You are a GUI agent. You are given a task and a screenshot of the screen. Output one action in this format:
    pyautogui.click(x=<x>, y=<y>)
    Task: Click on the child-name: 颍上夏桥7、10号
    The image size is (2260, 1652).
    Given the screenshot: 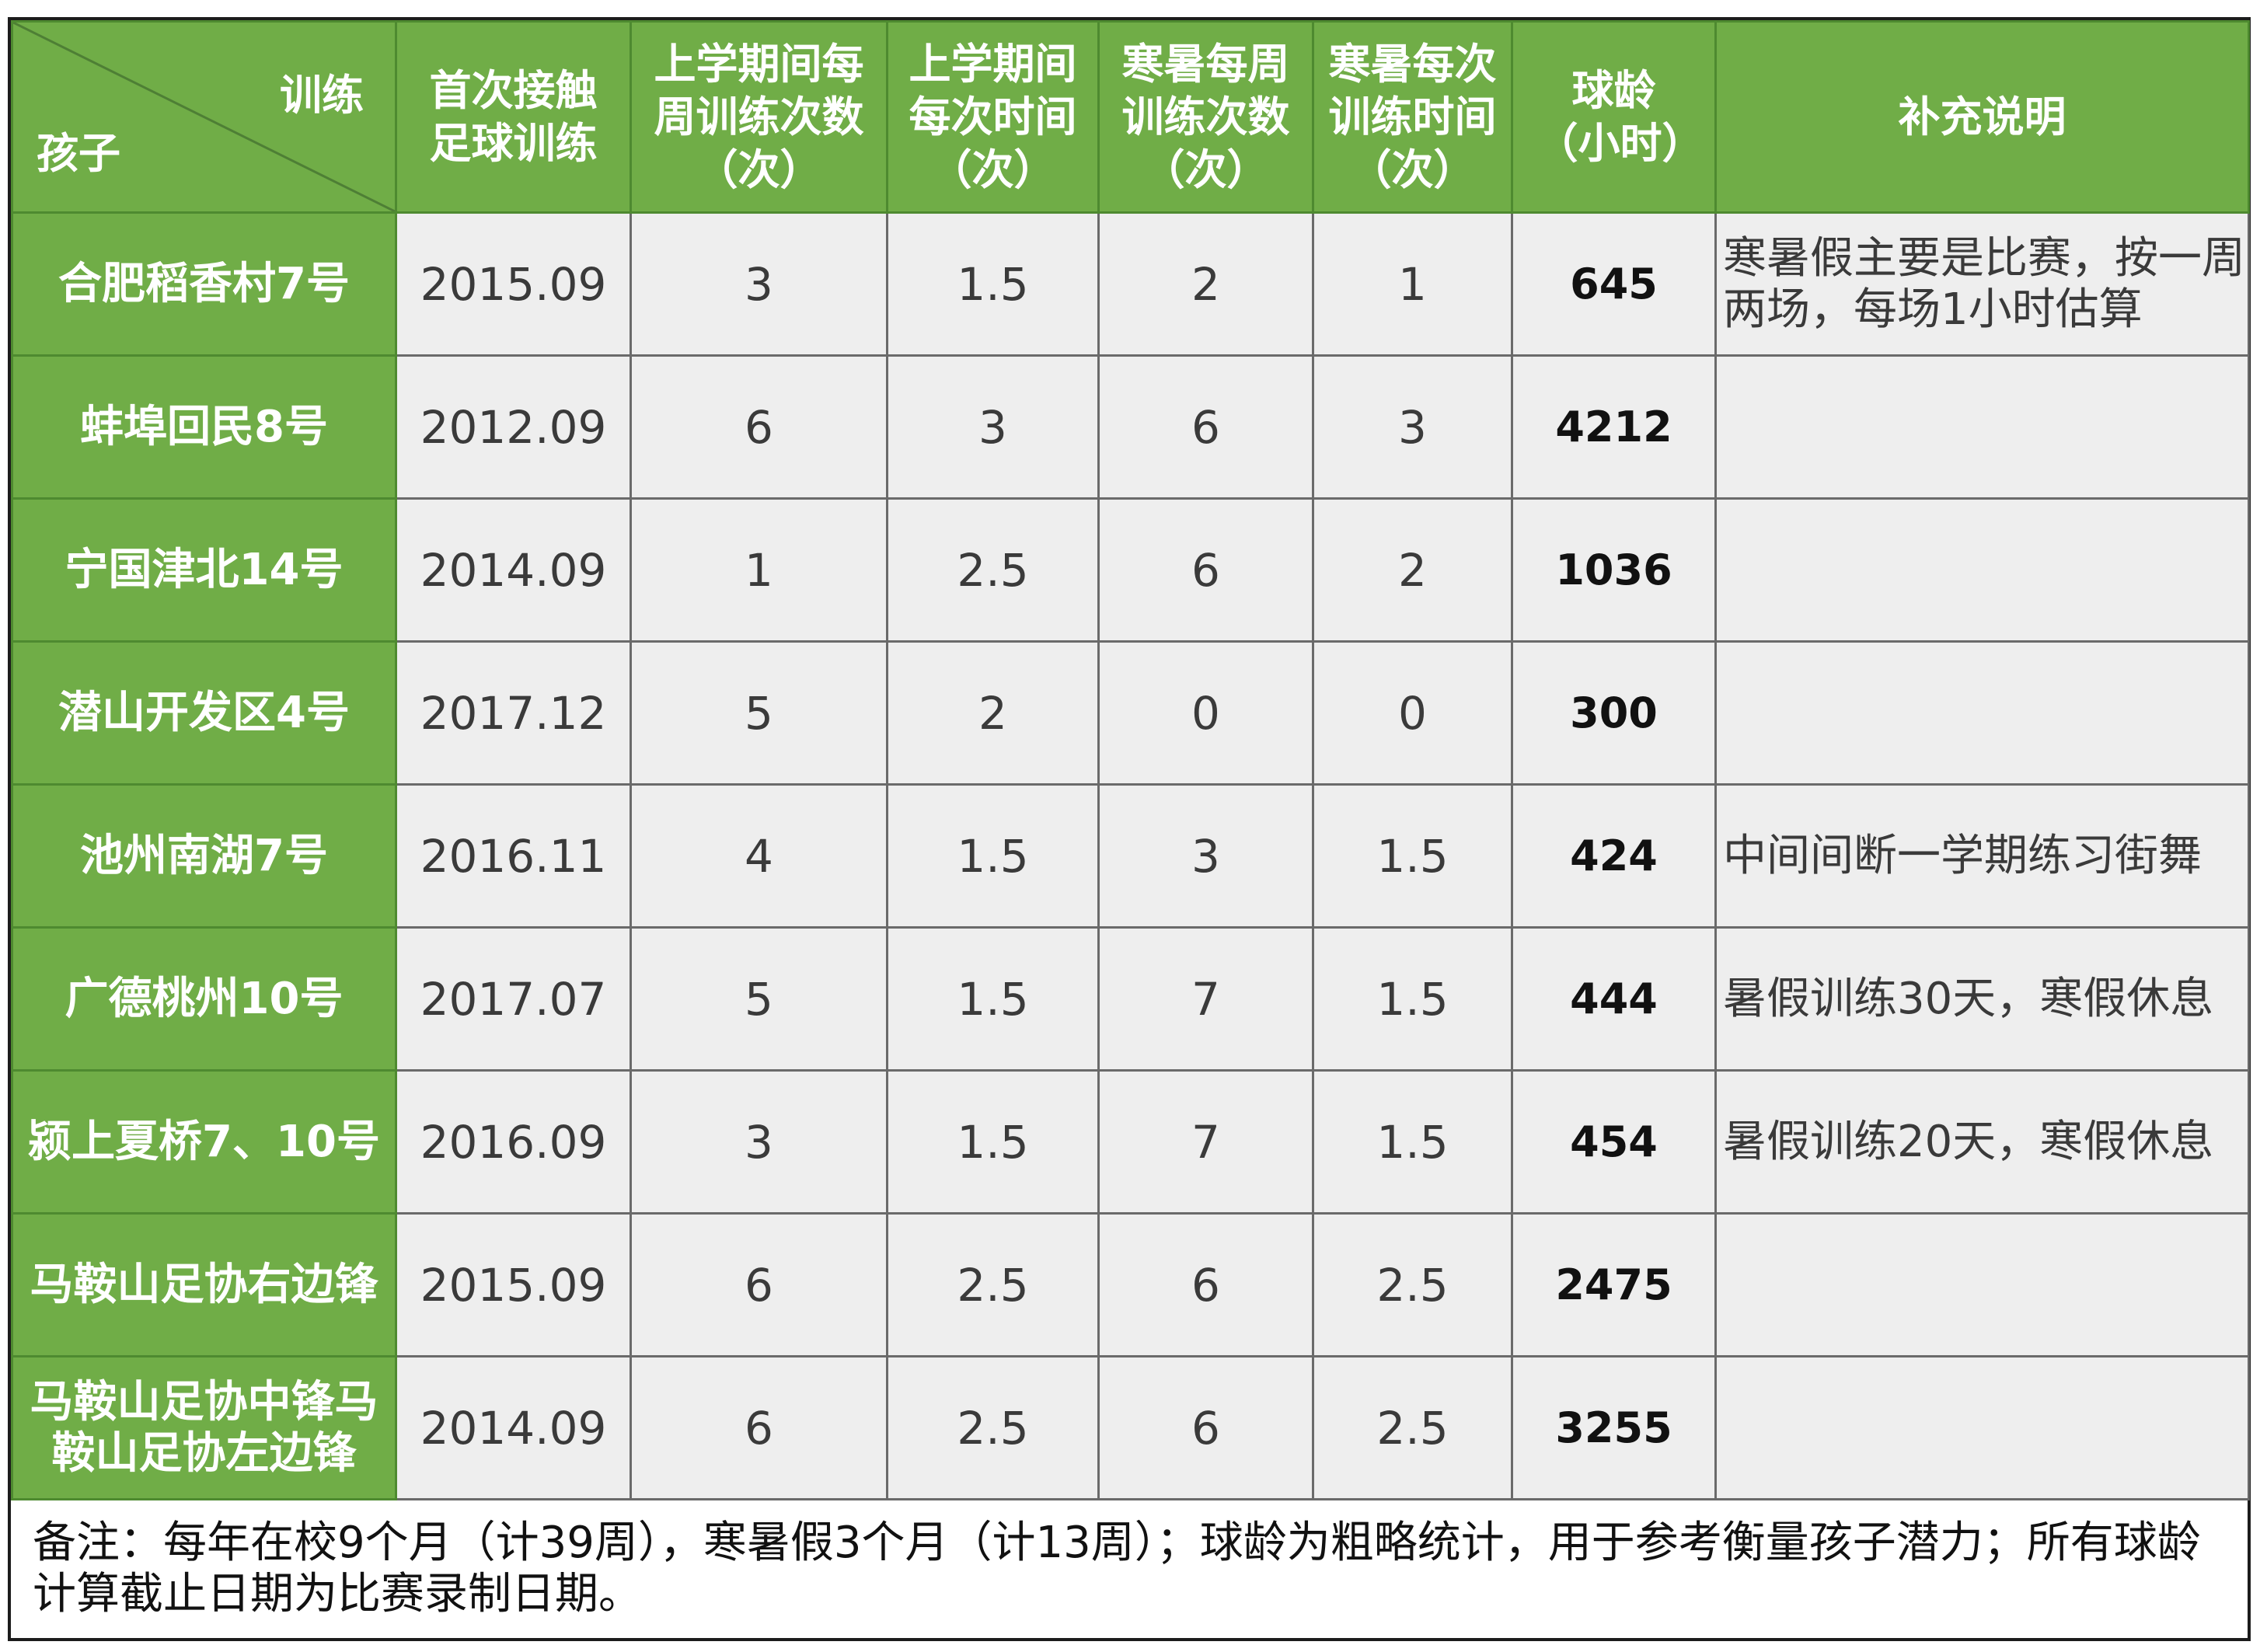 What is the action you would take?
    pyautogui.click(x=204, y=1142)
    